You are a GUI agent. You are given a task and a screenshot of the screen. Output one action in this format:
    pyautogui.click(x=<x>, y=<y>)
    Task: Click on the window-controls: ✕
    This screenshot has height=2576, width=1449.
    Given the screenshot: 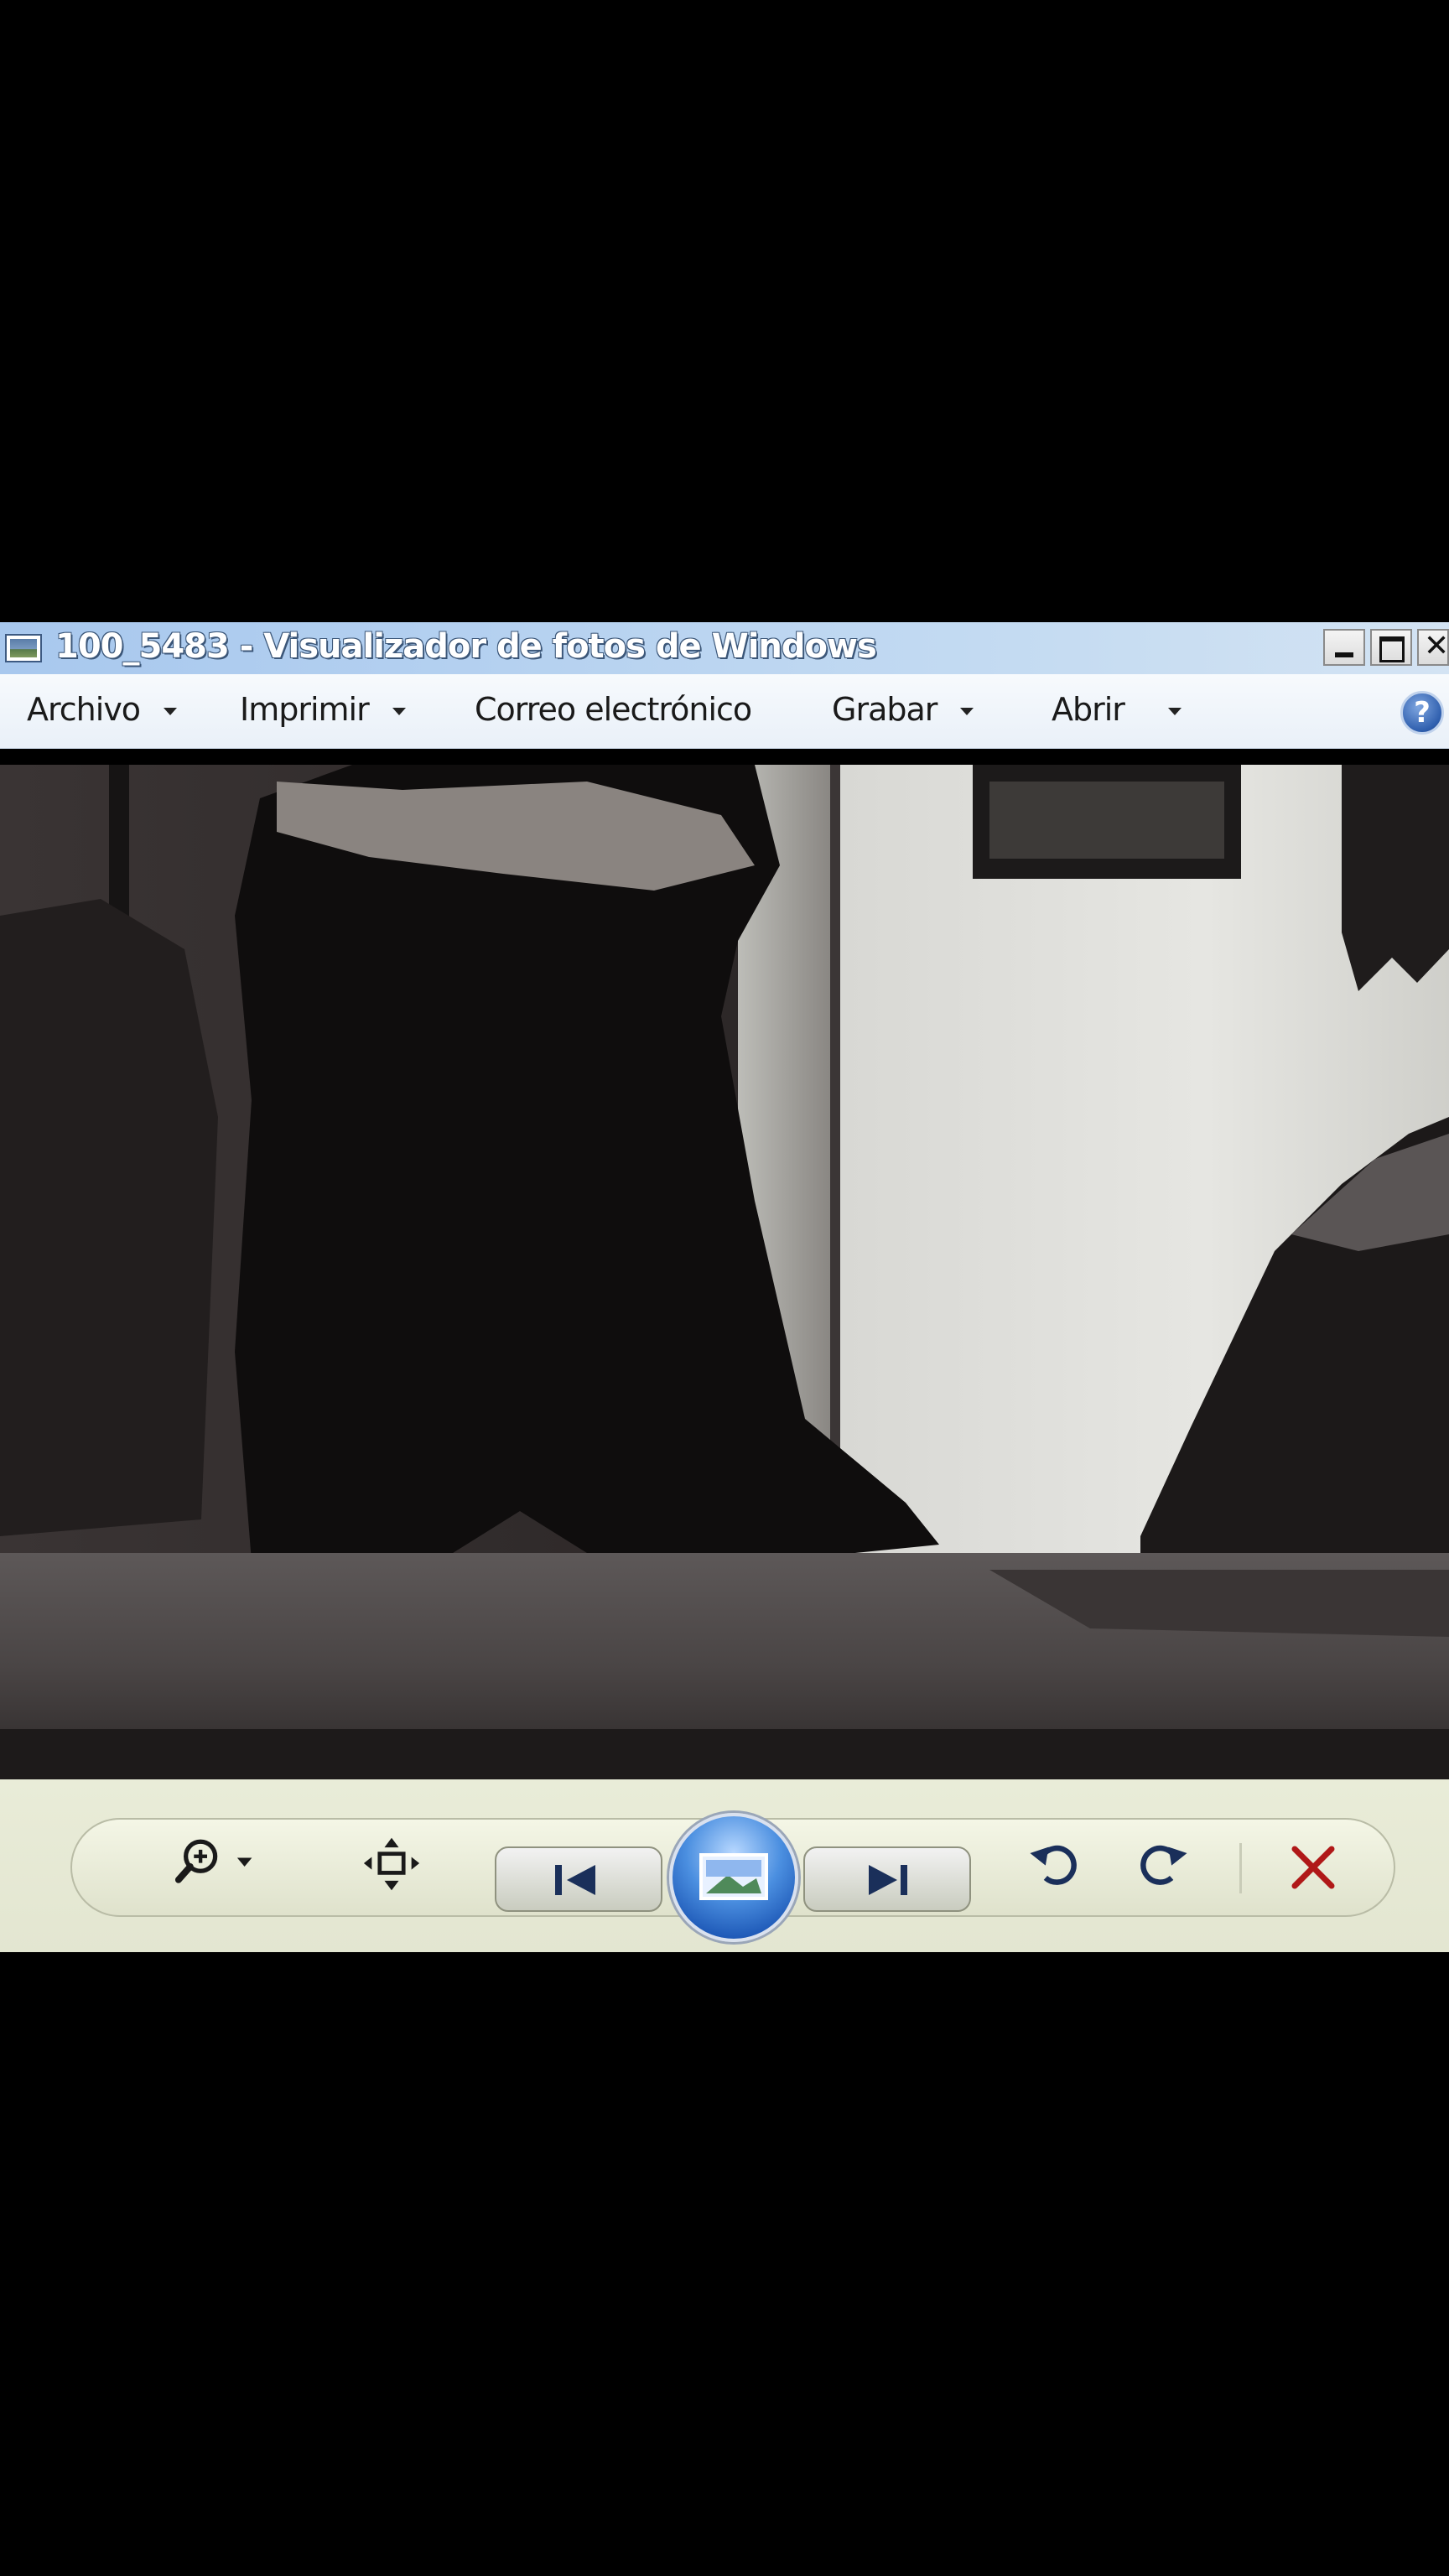 What is the action you would take?
    pyautogui.click(x=1383, y=648)
    